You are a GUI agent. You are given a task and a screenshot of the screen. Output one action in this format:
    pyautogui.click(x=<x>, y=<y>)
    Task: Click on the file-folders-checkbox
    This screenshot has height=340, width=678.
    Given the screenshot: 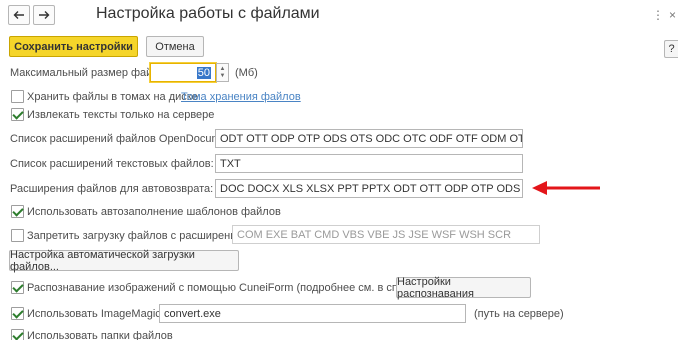 What is the action you would take?
    pyautogui.click(x=17, y=334)
    